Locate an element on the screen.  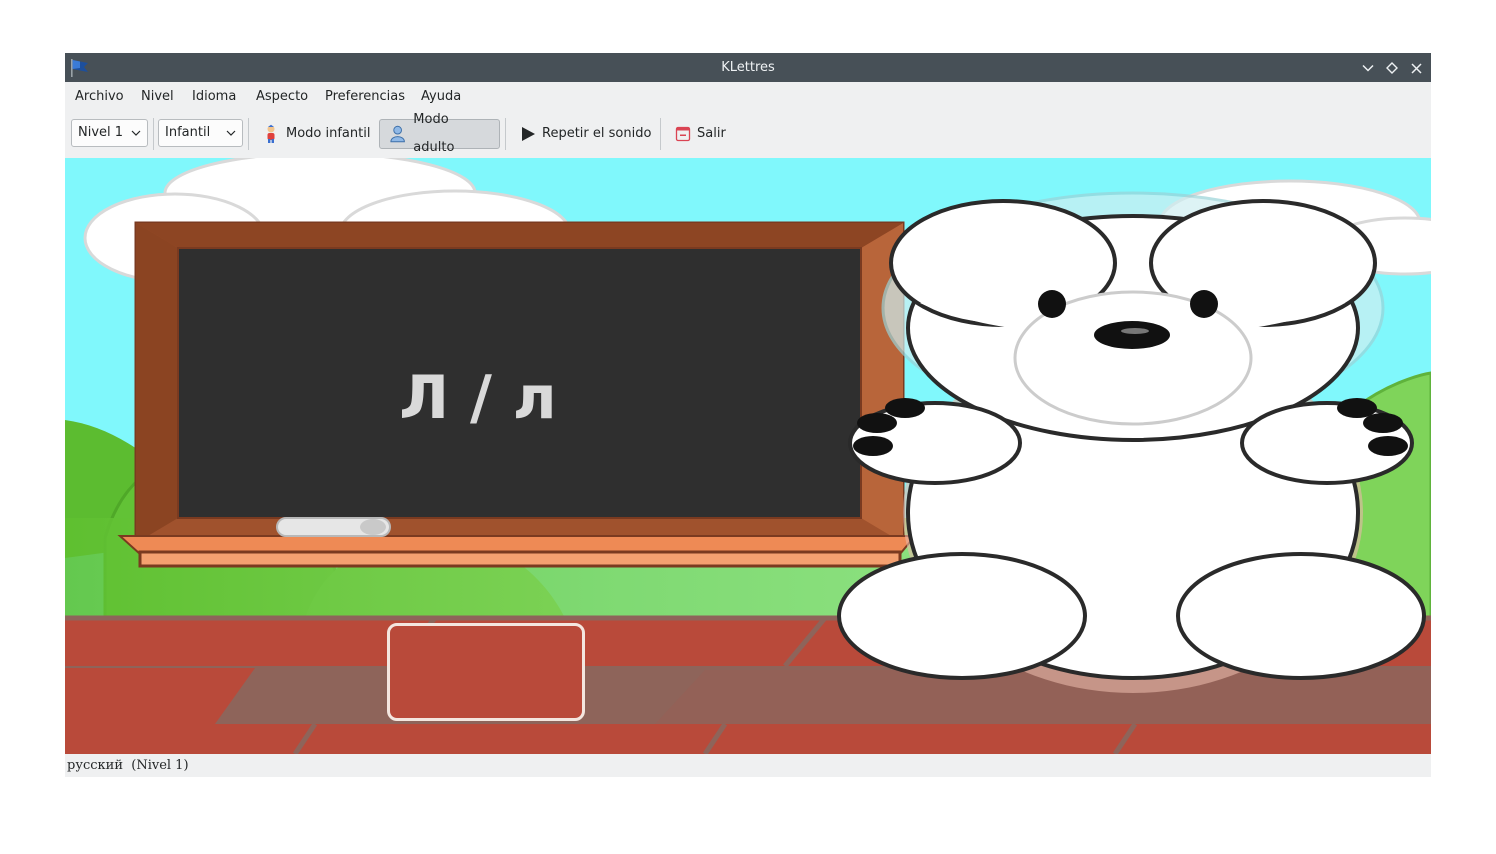
close-button is located at coordinates (1416, 68).